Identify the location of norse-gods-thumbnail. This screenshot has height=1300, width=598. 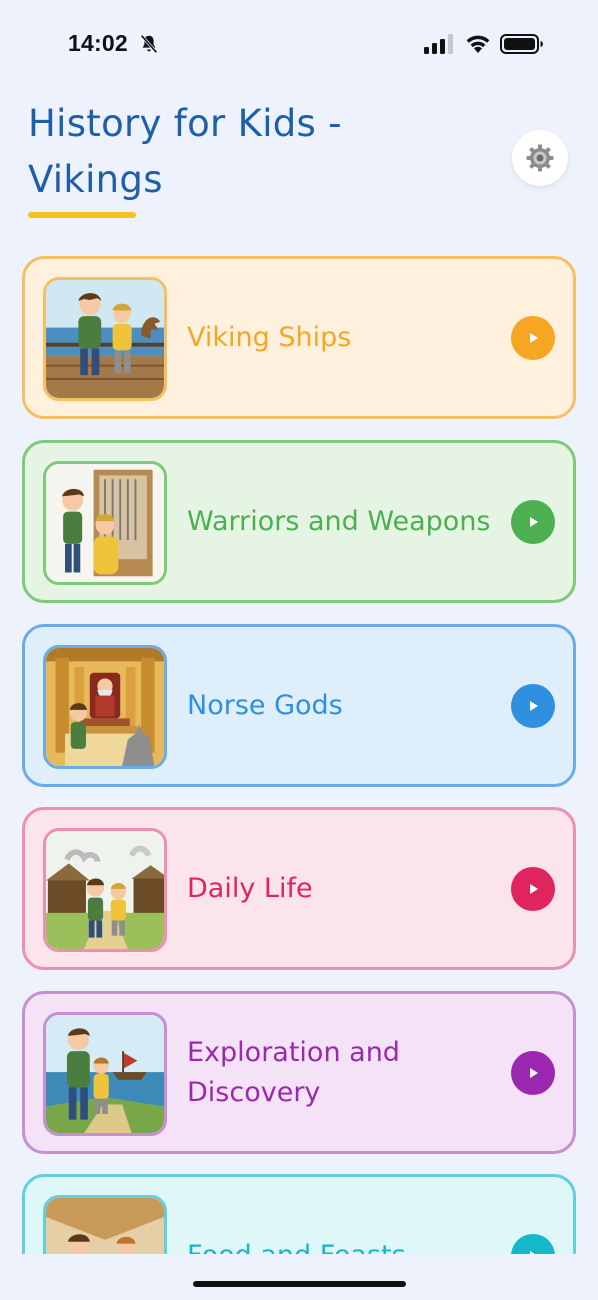
(105, 707).